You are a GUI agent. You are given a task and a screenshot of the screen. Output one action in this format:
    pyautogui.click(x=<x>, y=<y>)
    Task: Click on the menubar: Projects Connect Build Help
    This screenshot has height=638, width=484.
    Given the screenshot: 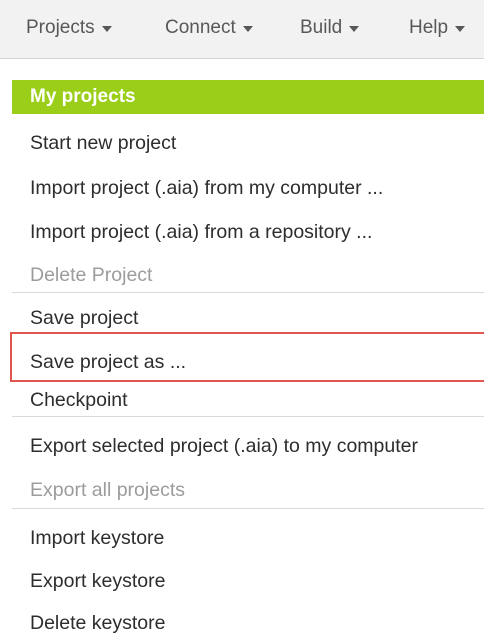 What is the action you would take?
    pyautogui.click(x=242, y=29)
    